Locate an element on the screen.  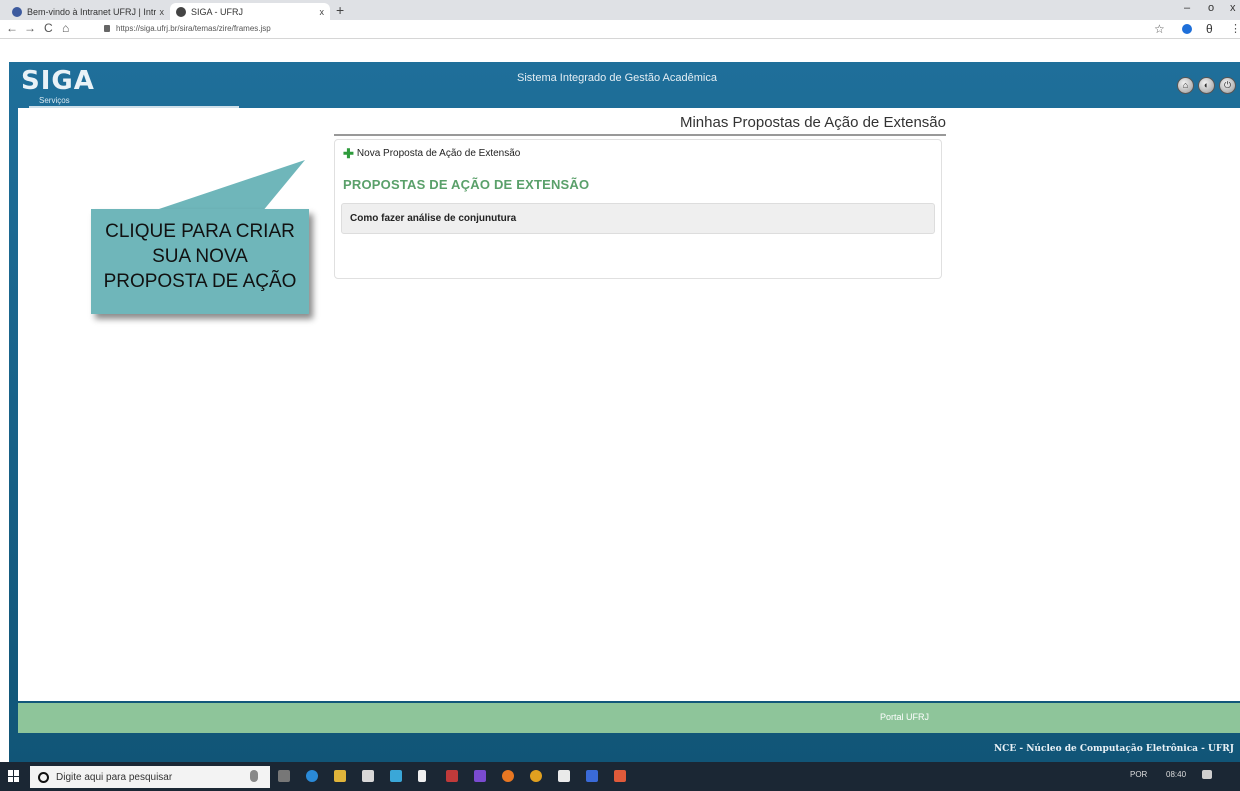
notification-icon is located at coordinates (1207, 774).